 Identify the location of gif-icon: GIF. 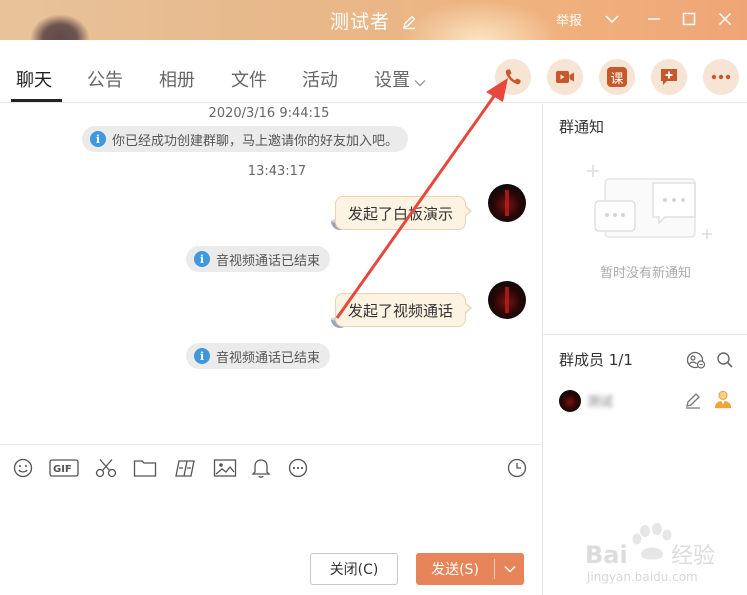
(64, 468).